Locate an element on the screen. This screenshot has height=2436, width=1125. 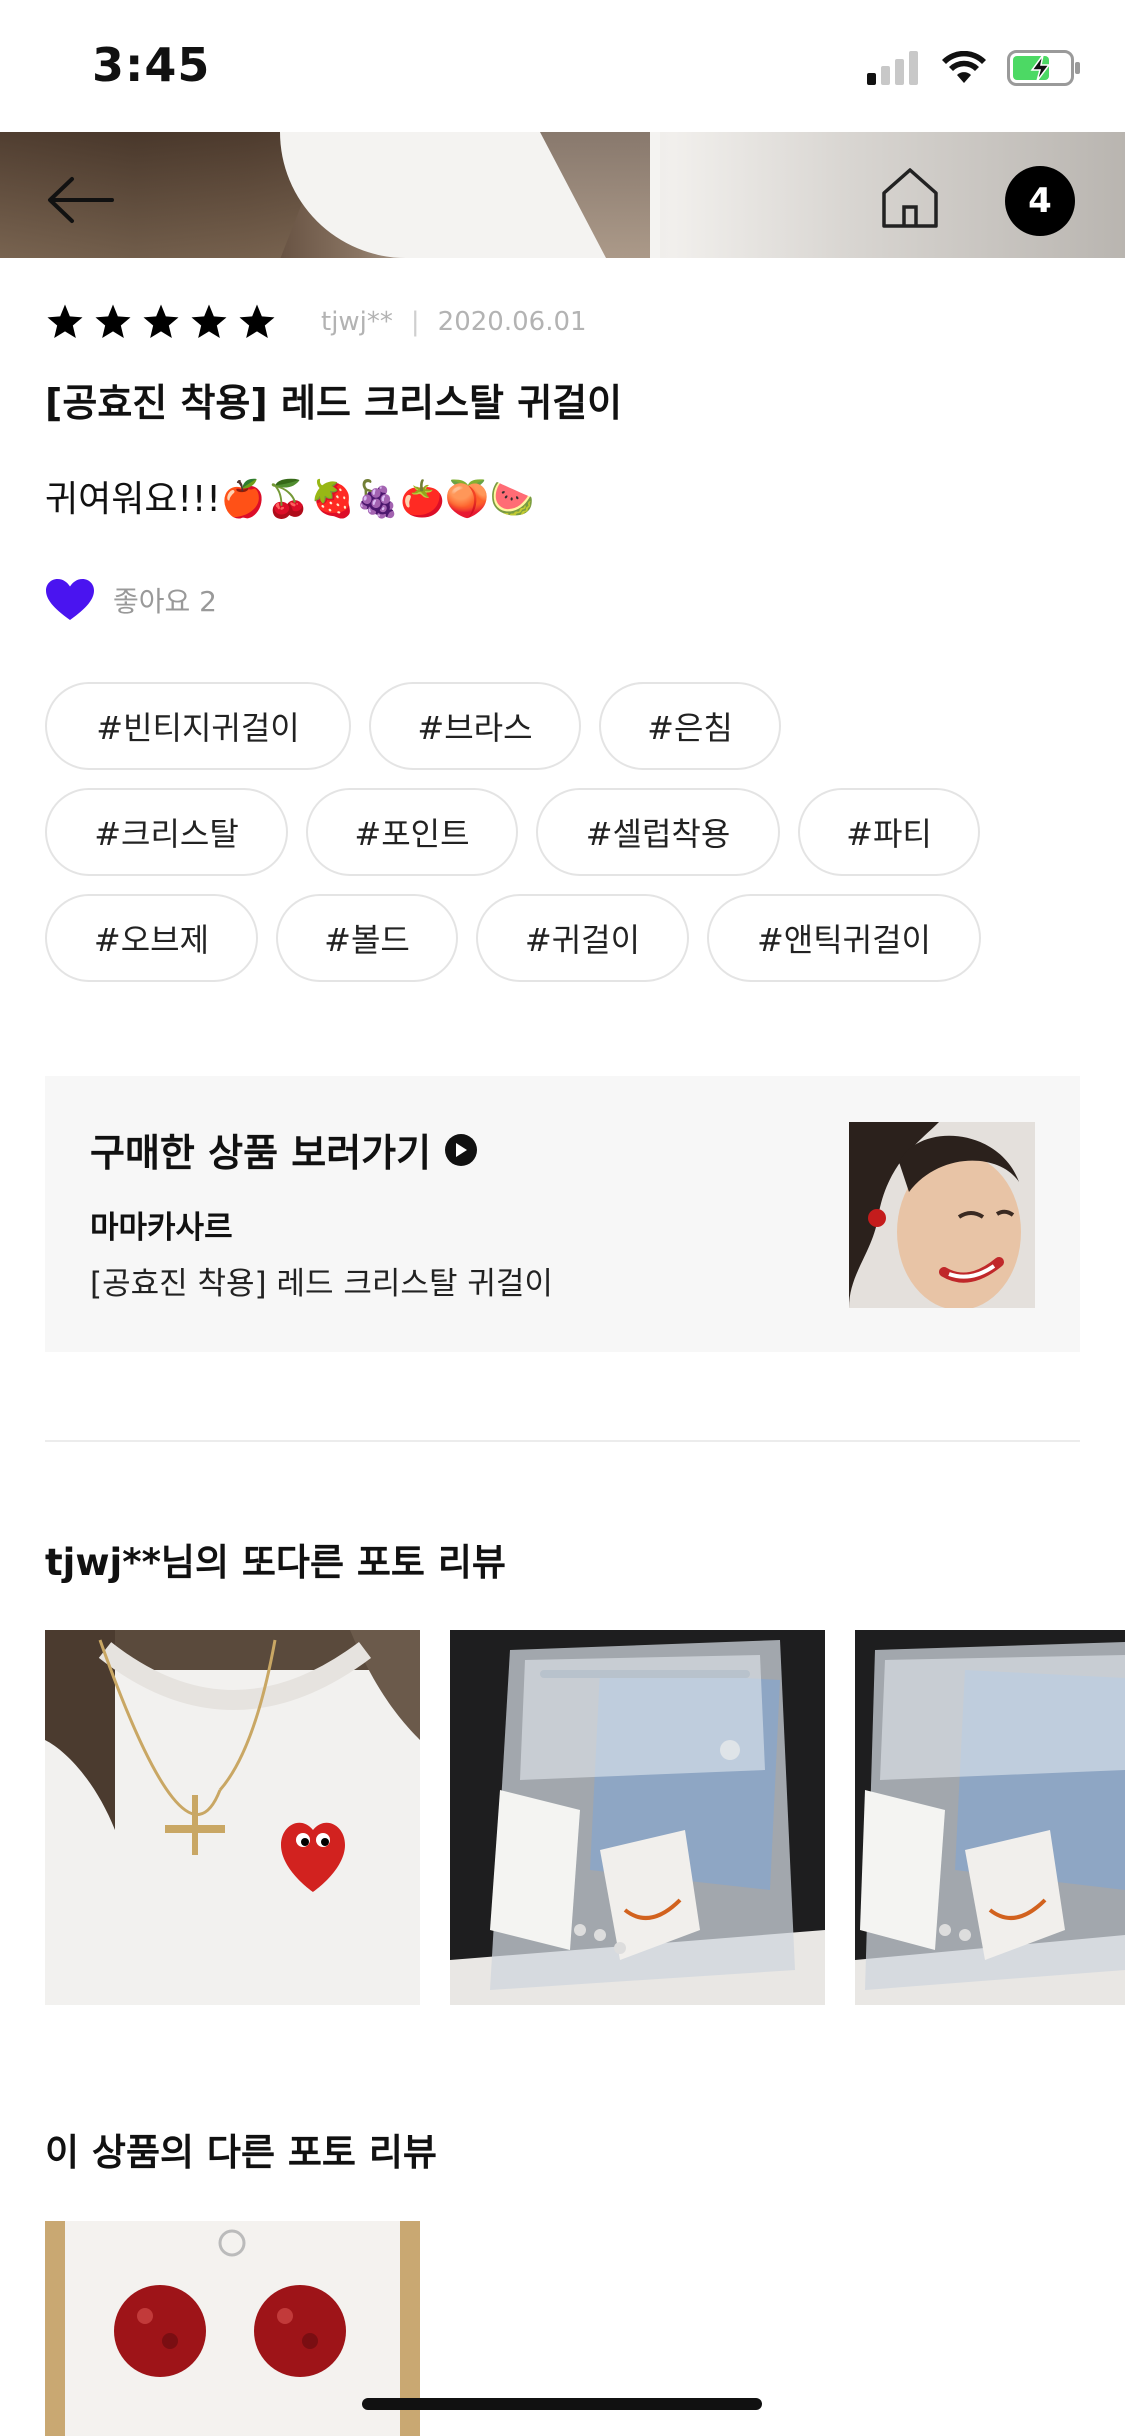
shop-name: 마마카사르 is located at coordinates (161, 1228).